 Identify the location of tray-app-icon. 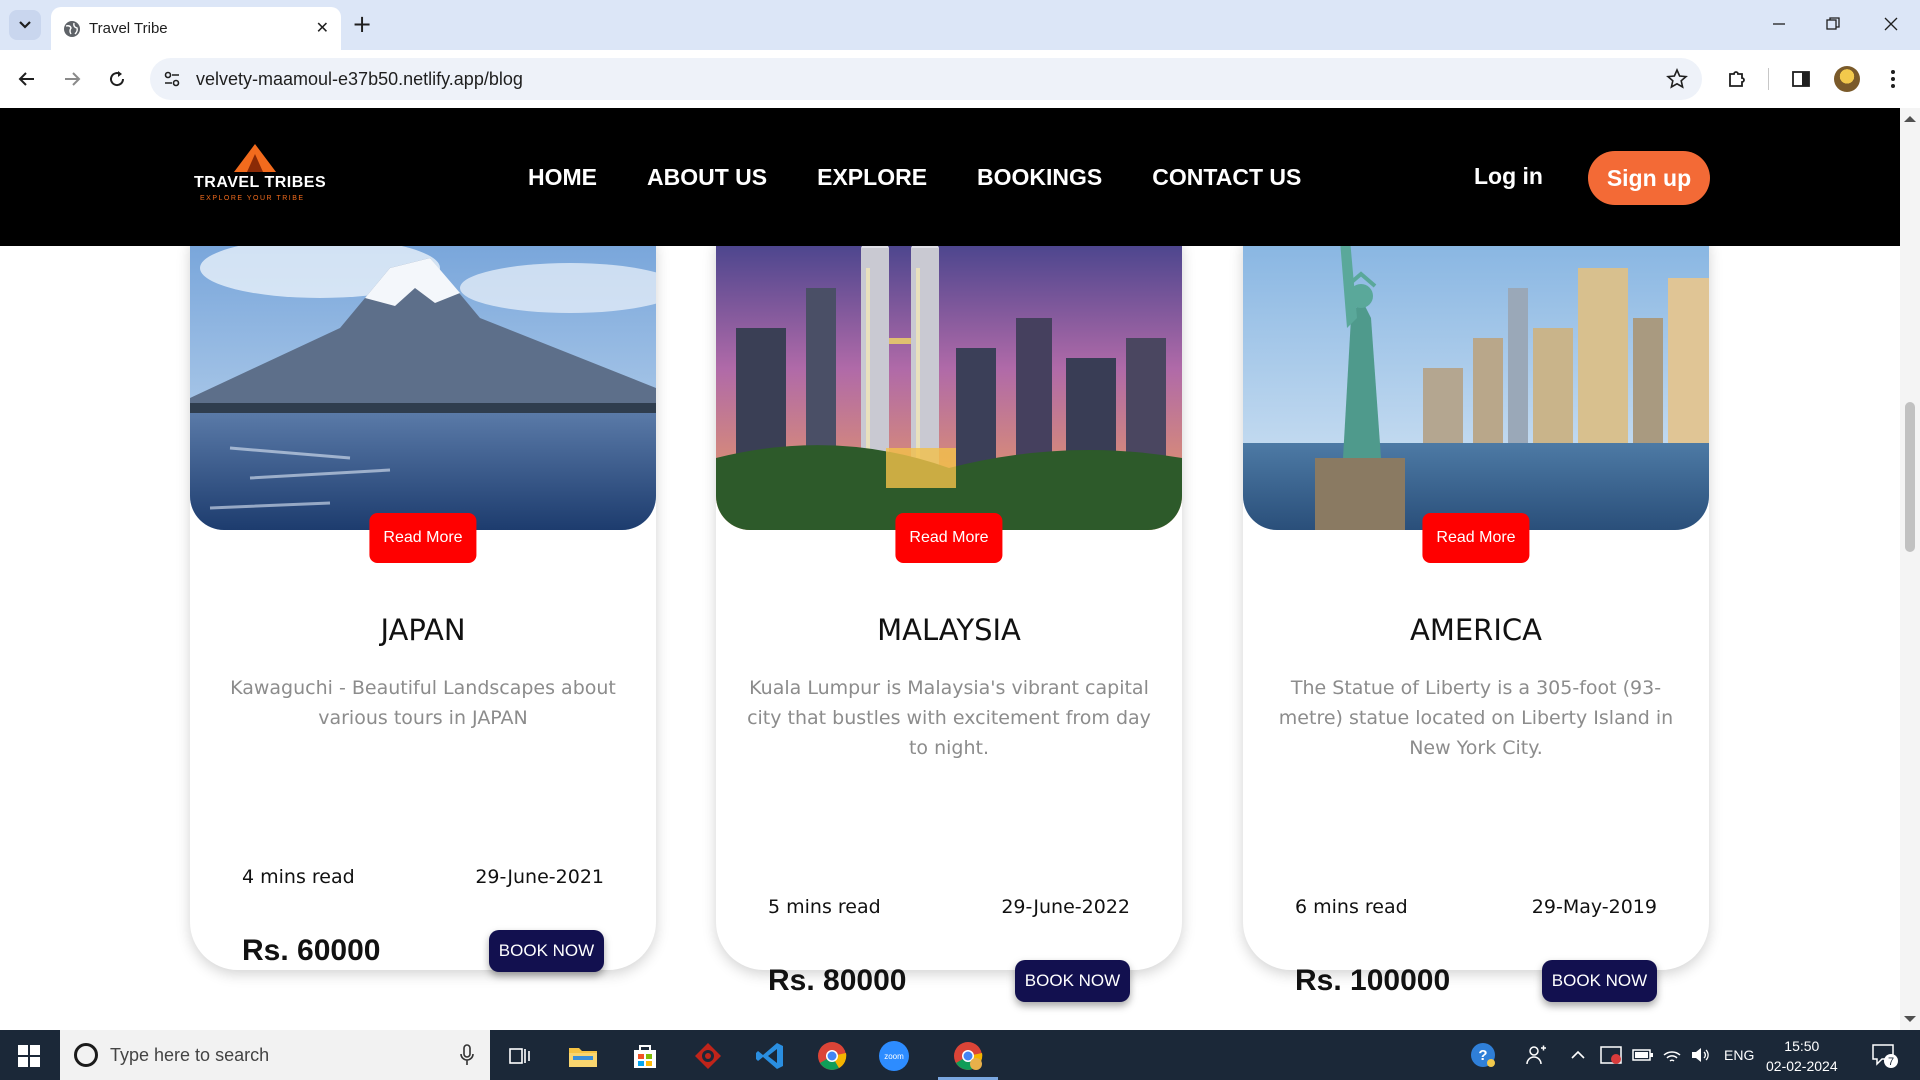
(1611, 1055).